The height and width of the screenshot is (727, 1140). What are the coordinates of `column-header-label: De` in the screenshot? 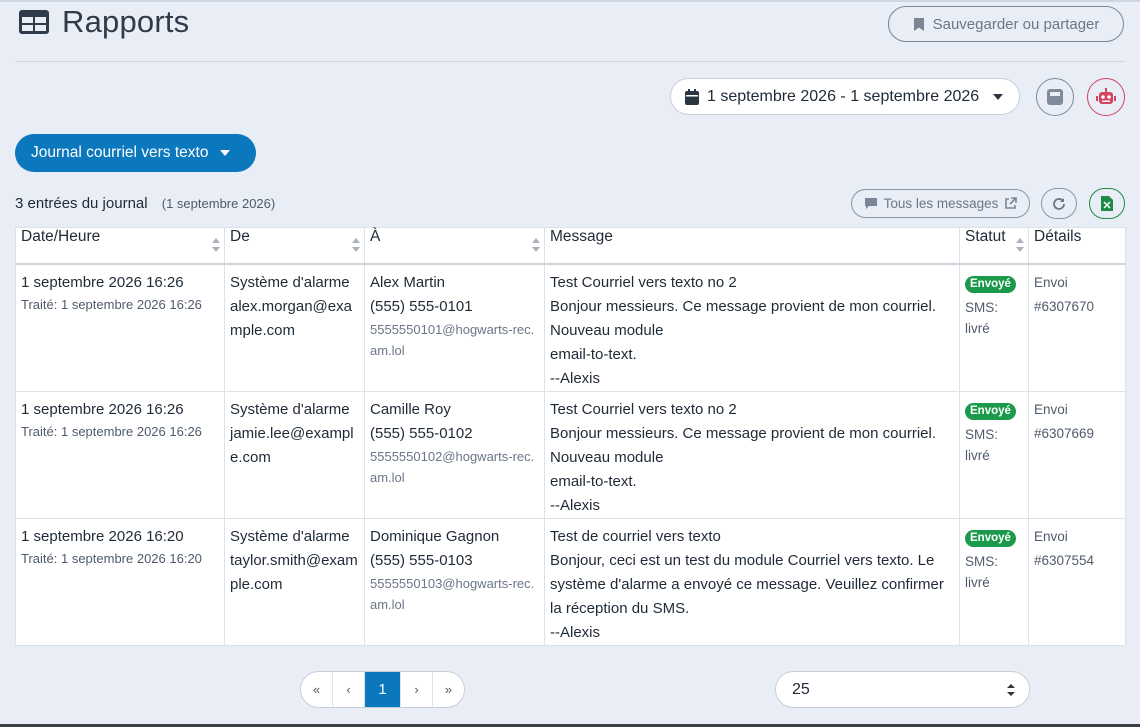 It's located at (240, 236).